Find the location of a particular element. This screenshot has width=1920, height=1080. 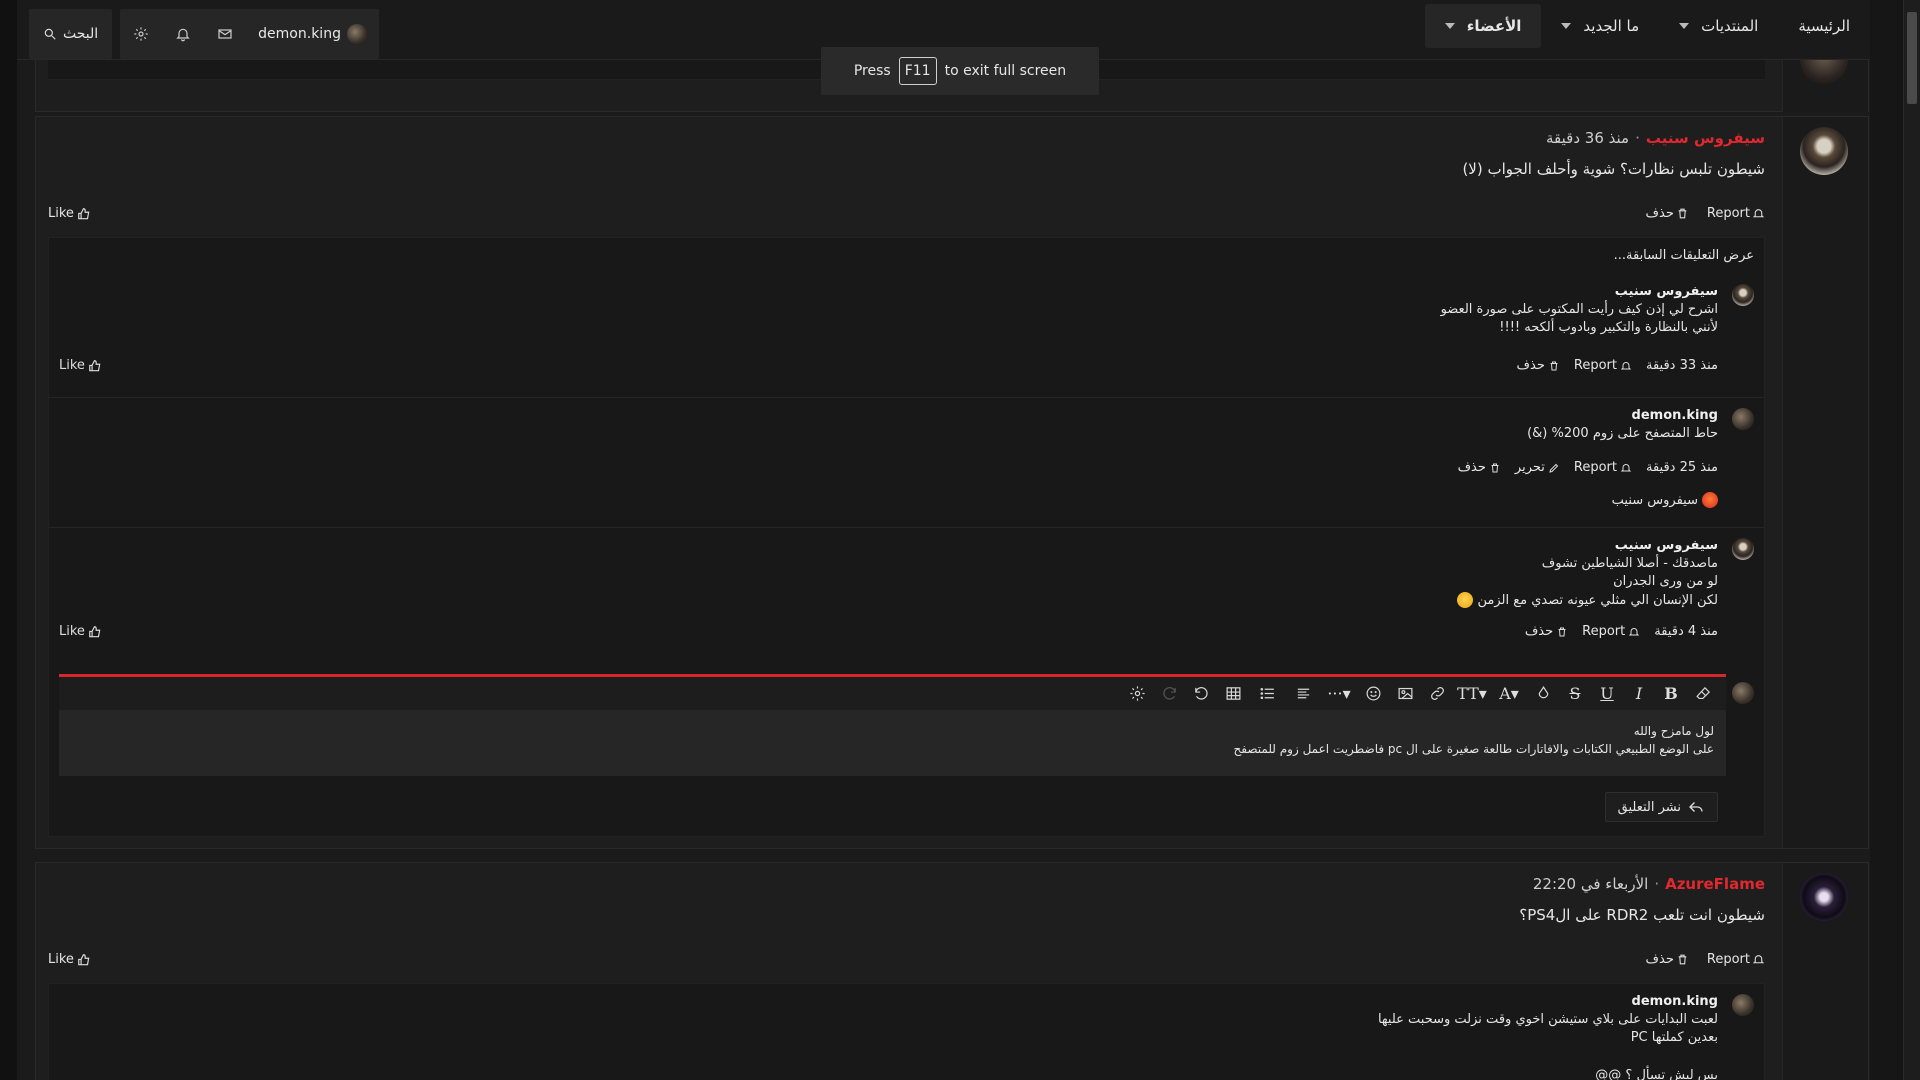

user-menu: demon.king is located at coordinates (312, 34).